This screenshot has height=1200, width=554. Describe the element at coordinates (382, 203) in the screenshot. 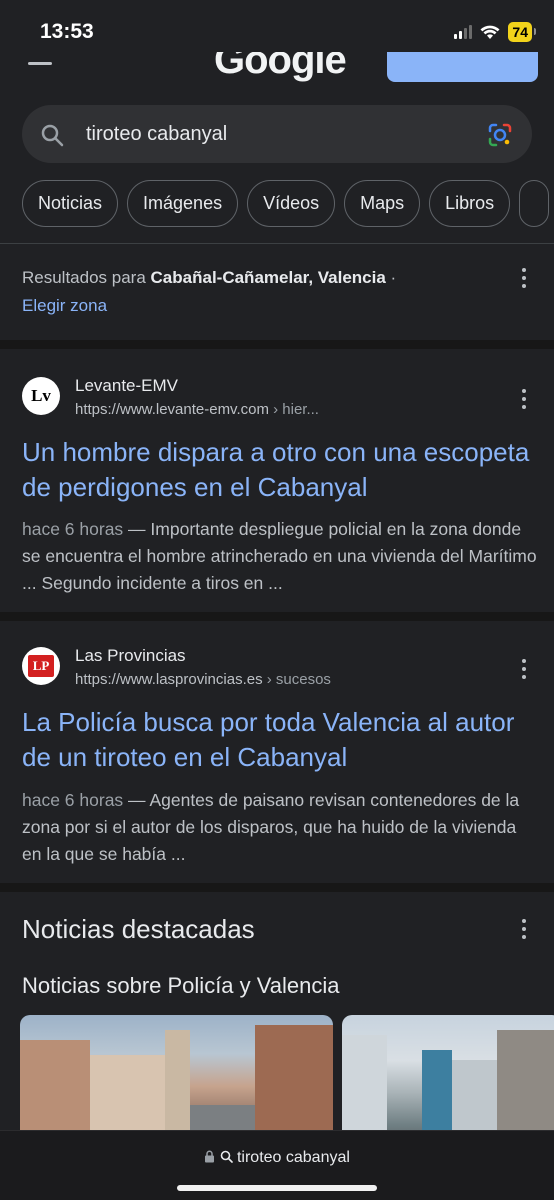

I see `chip-maps: Maps` at that location.